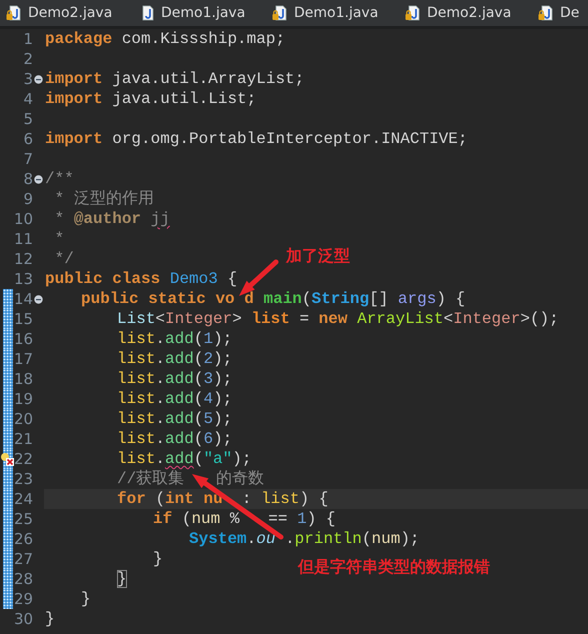  What do you see at coordinates (59, 179) in the screenshot?
I see `code-line: /**` at bounding box center [59, 179].